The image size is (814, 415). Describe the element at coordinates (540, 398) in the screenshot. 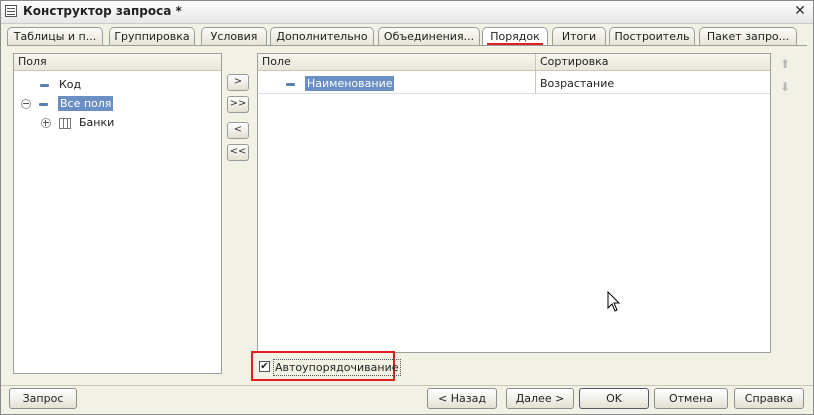

I see `next-button: Далее >` at that location.